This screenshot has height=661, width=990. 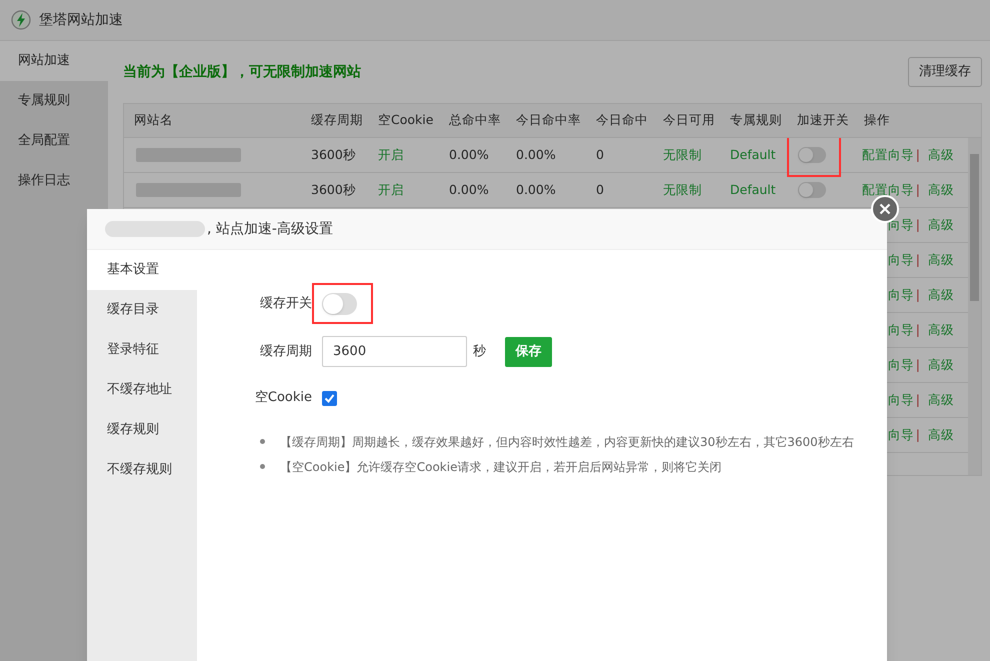 What do you see at coordinates (945, 72) in the screenshot?
I see `clear-cache-button: 清理缓存` at bounding box center [945, 72].